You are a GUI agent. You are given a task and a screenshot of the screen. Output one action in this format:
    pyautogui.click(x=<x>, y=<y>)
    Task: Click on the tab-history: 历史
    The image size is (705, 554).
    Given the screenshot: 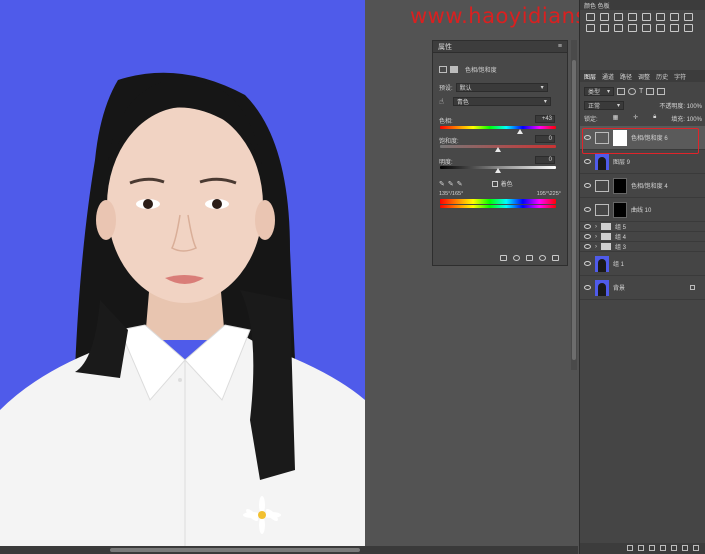 What is the action you would take?
    pyautogui.click(x=662, y=76)
    